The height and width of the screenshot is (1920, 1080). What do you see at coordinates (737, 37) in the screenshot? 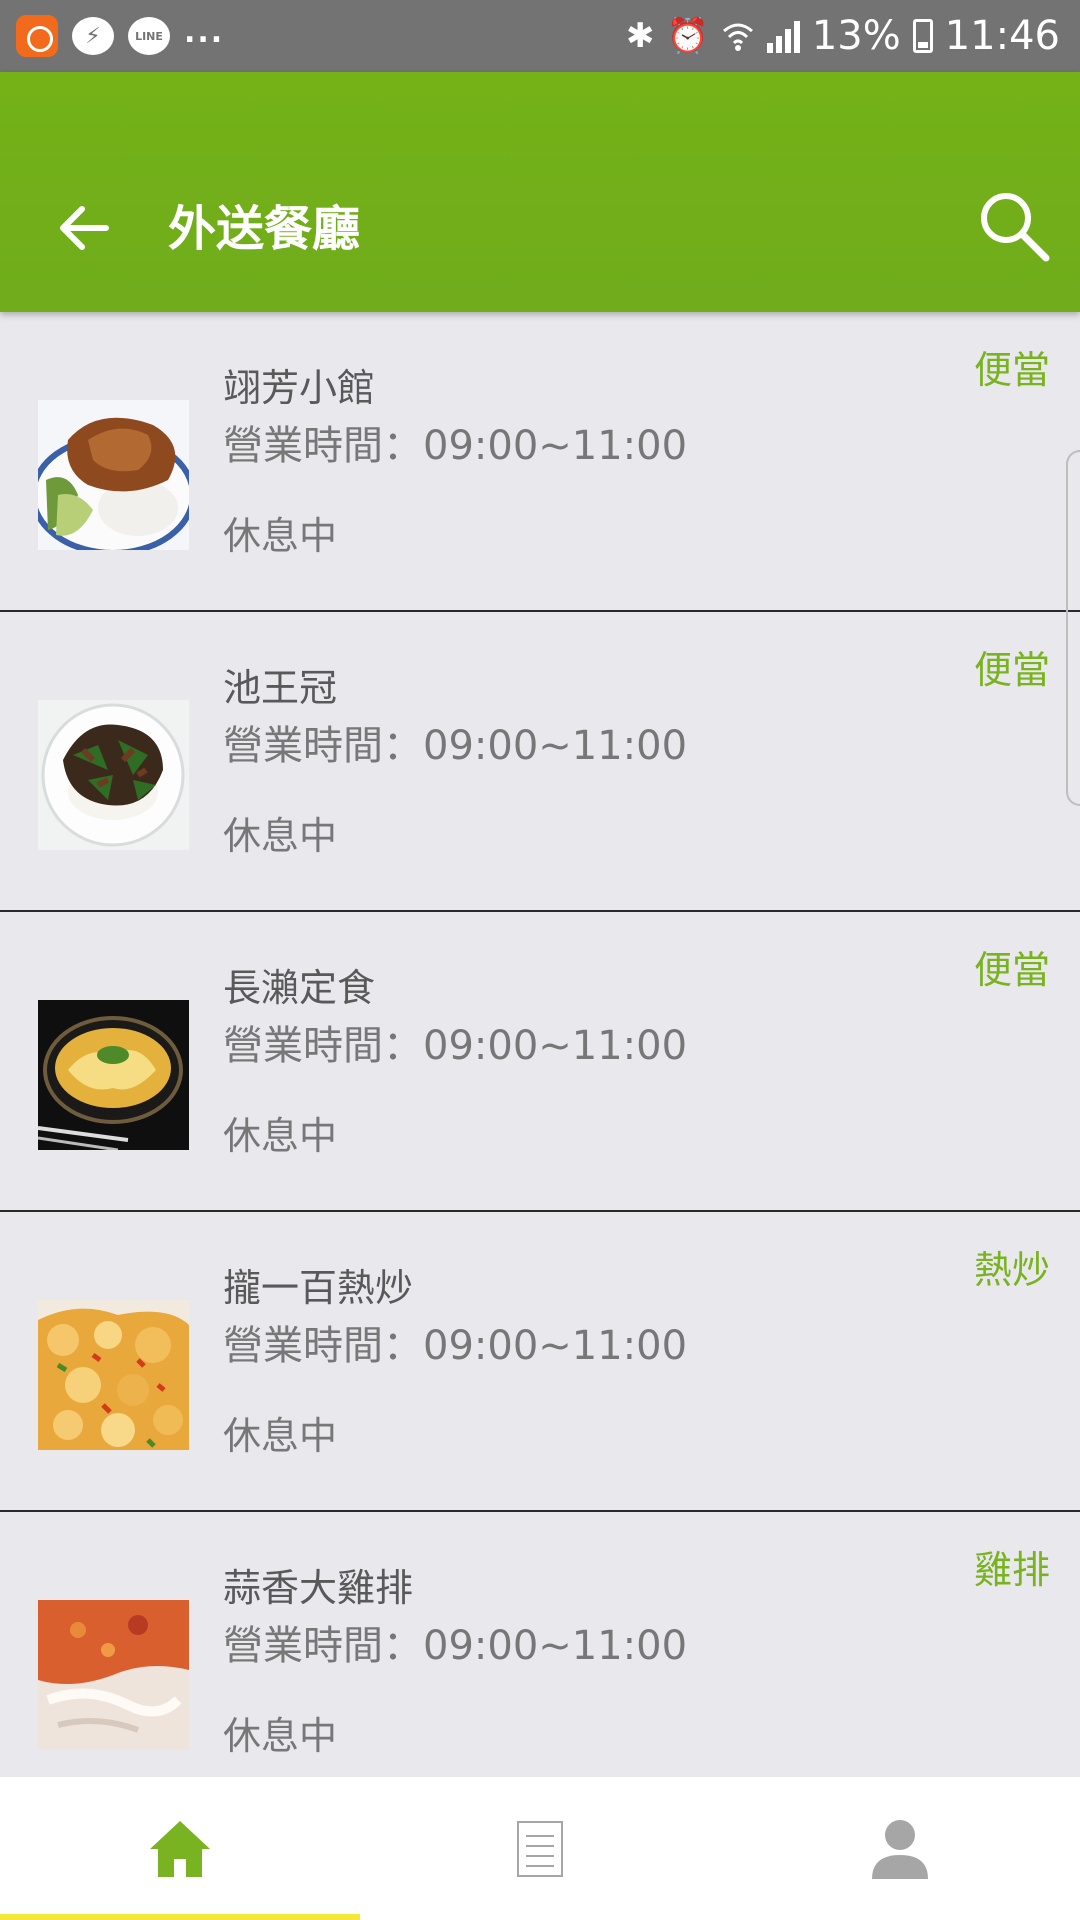
I see `wifi-icon` at bounding box center [737, 37].